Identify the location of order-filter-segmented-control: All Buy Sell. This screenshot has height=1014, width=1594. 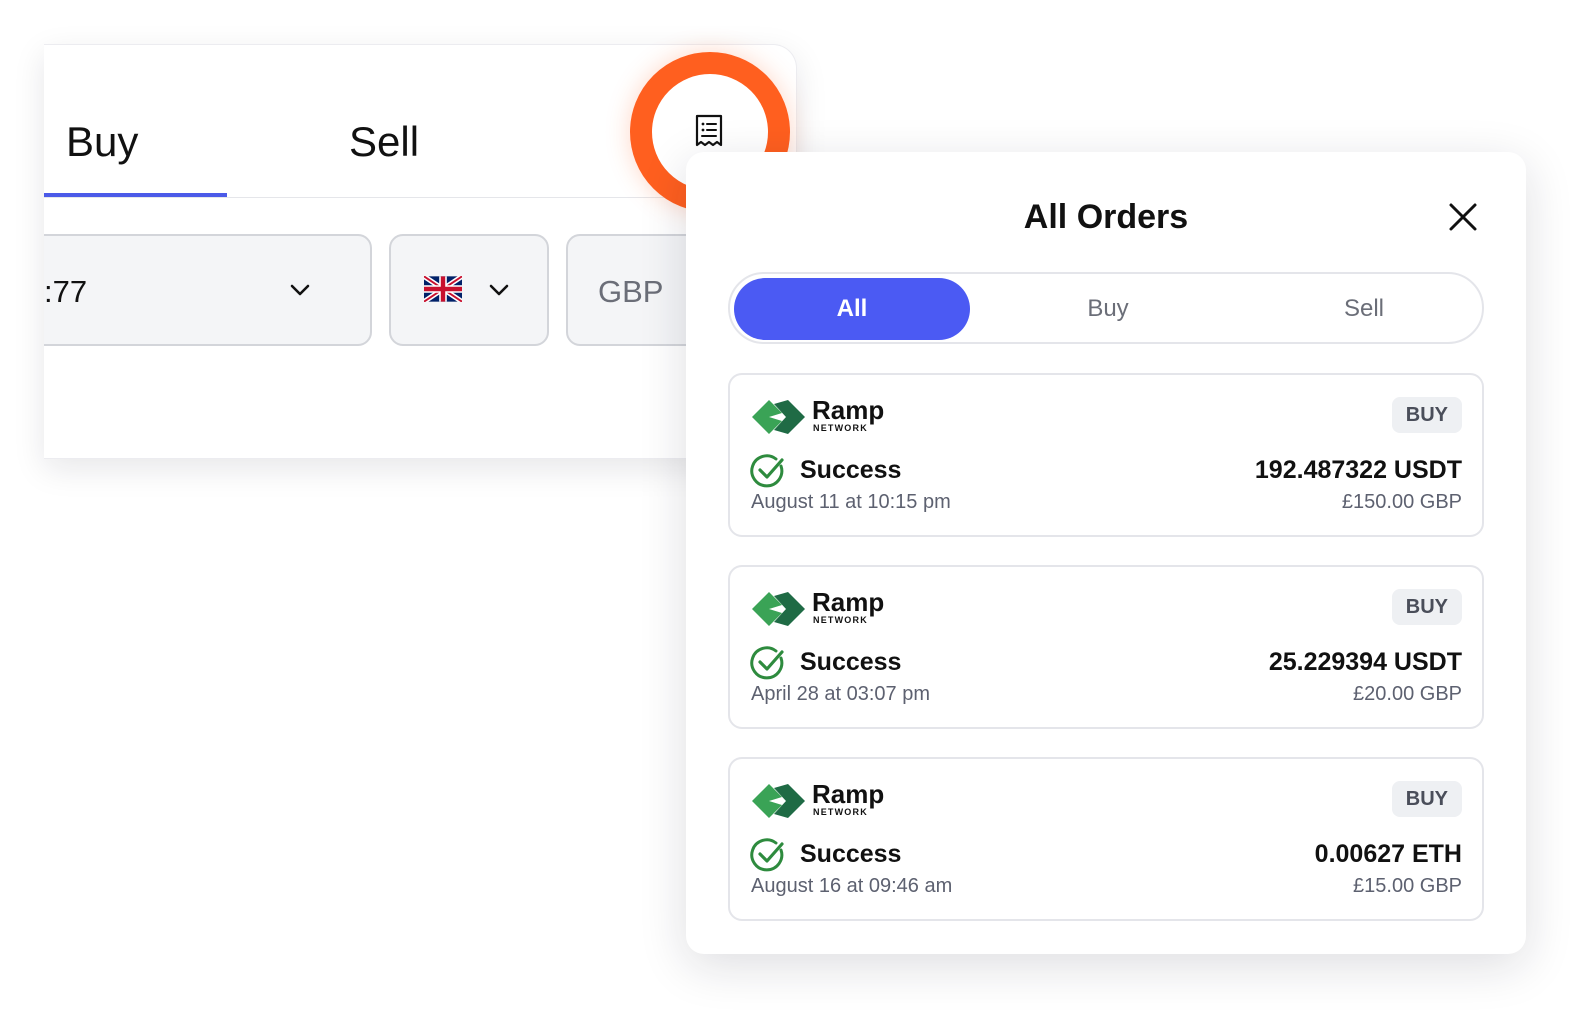
(1106, 308).